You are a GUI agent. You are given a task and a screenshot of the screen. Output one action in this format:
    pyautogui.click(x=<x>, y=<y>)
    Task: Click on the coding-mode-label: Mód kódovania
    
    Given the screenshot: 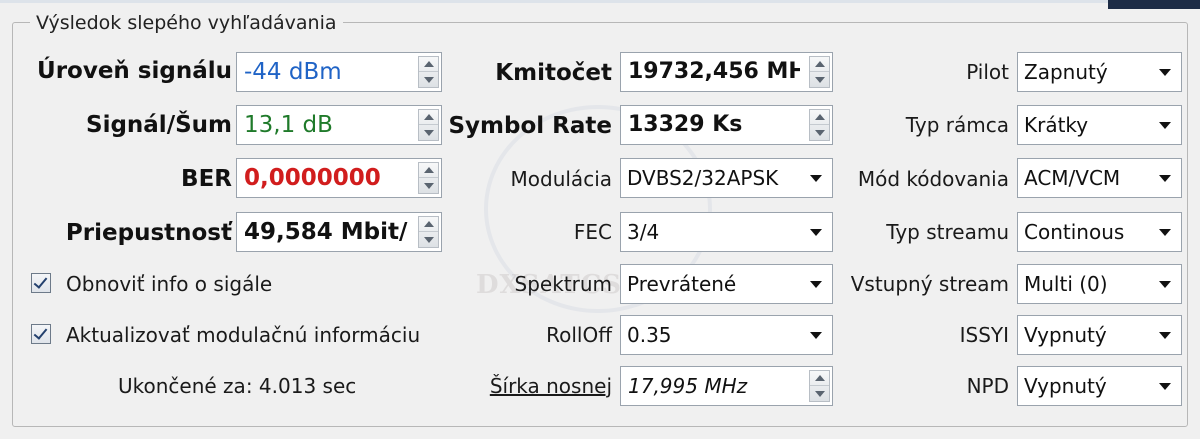 What is the action you would take?
    pyautogui.click(x=933, y=179)
    